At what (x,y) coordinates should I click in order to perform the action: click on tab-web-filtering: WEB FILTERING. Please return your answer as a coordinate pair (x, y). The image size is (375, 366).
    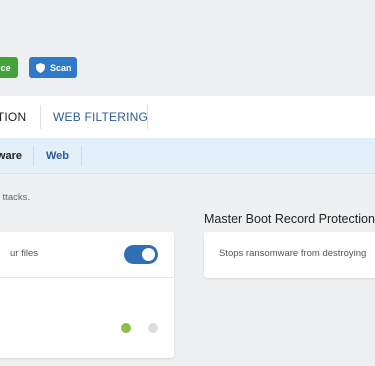
    Looking at the image, I should click on (100, 117).